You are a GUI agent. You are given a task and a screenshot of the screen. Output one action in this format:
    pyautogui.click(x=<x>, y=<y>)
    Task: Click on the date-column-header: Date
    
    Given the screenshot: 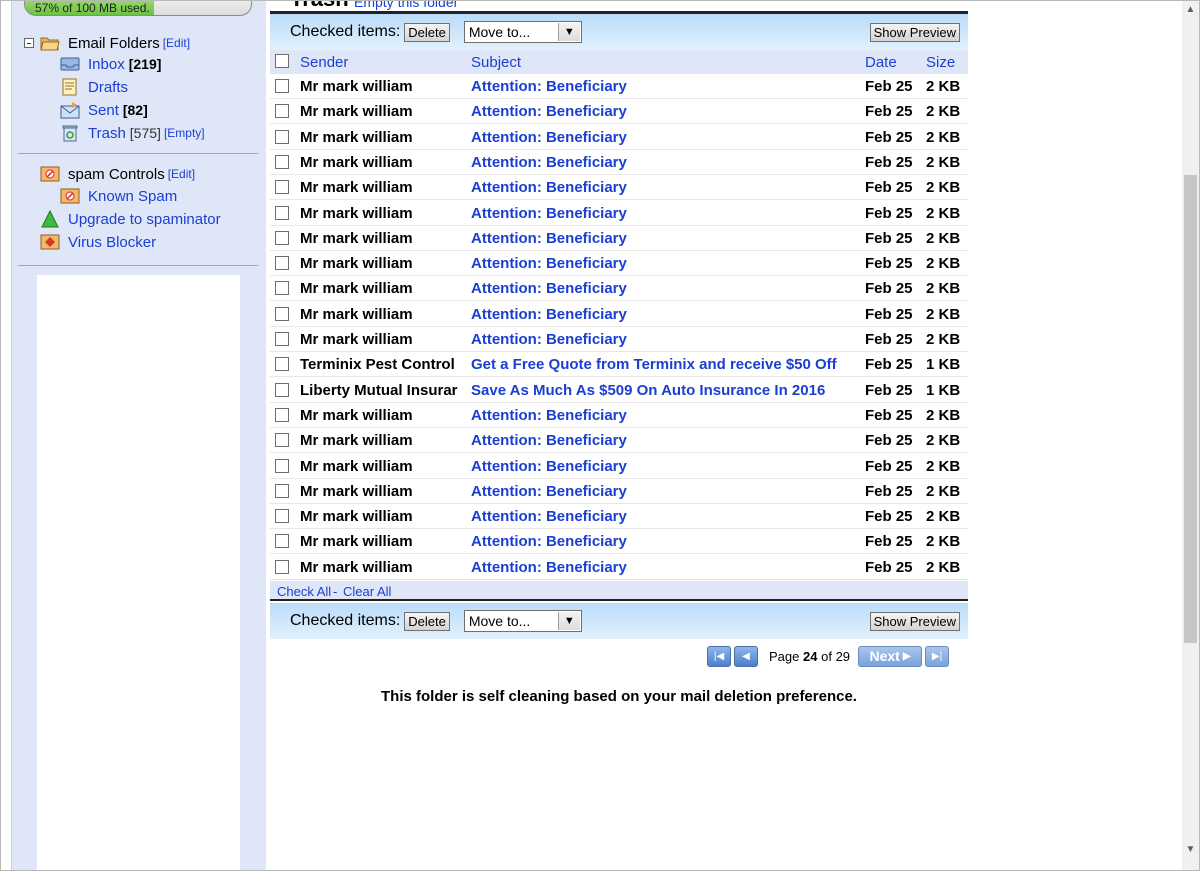 What is the action you would take?
    pyautogui.click(x=881, y=62)
    